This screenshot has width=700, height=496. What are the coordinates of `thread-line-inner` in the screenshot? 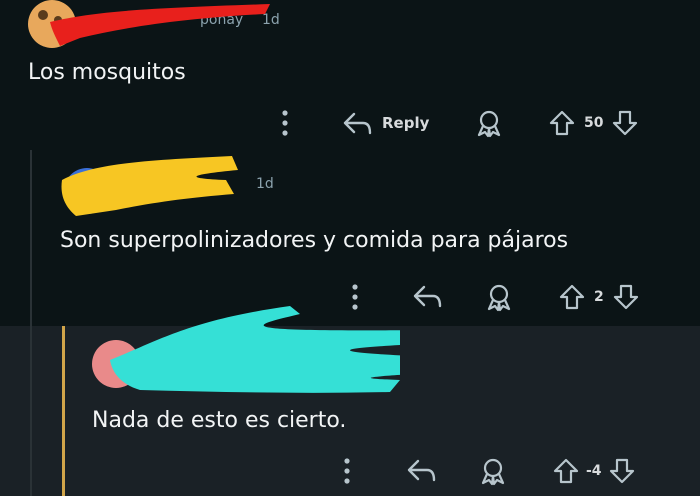 It's located at (31, 411).